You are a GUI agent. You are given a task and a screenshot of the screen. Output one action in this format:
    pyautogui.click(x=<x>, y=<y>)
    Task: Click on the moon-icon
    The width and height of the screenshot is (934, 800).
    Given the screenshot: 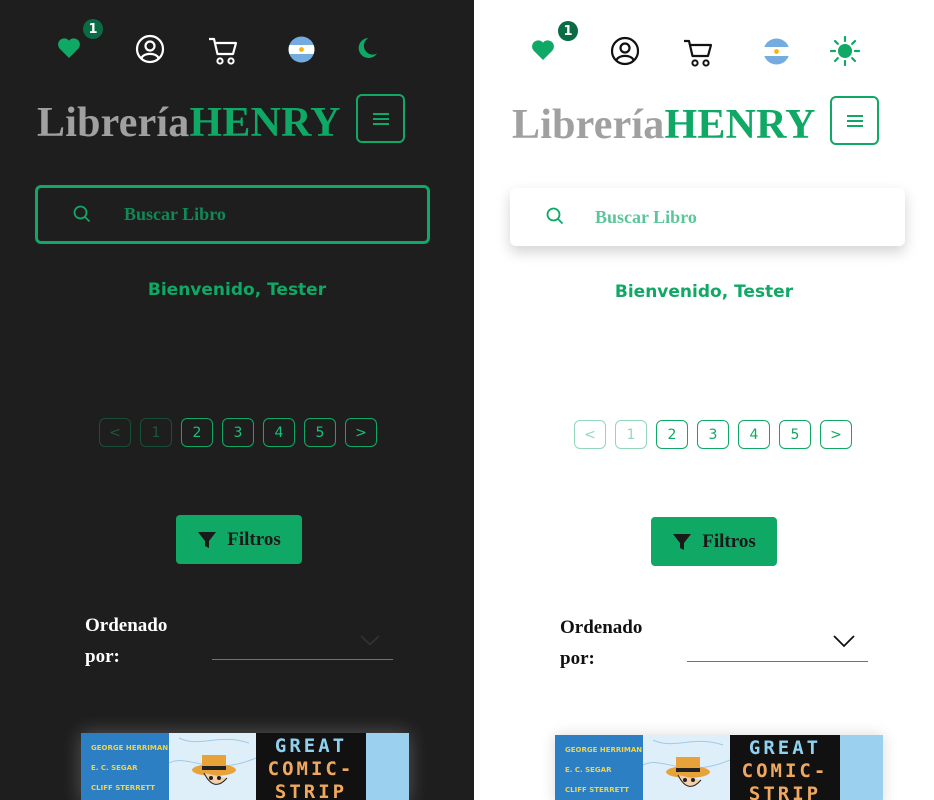 What is the action you would take?
    pyautogui.click(x=370, y=48)
    